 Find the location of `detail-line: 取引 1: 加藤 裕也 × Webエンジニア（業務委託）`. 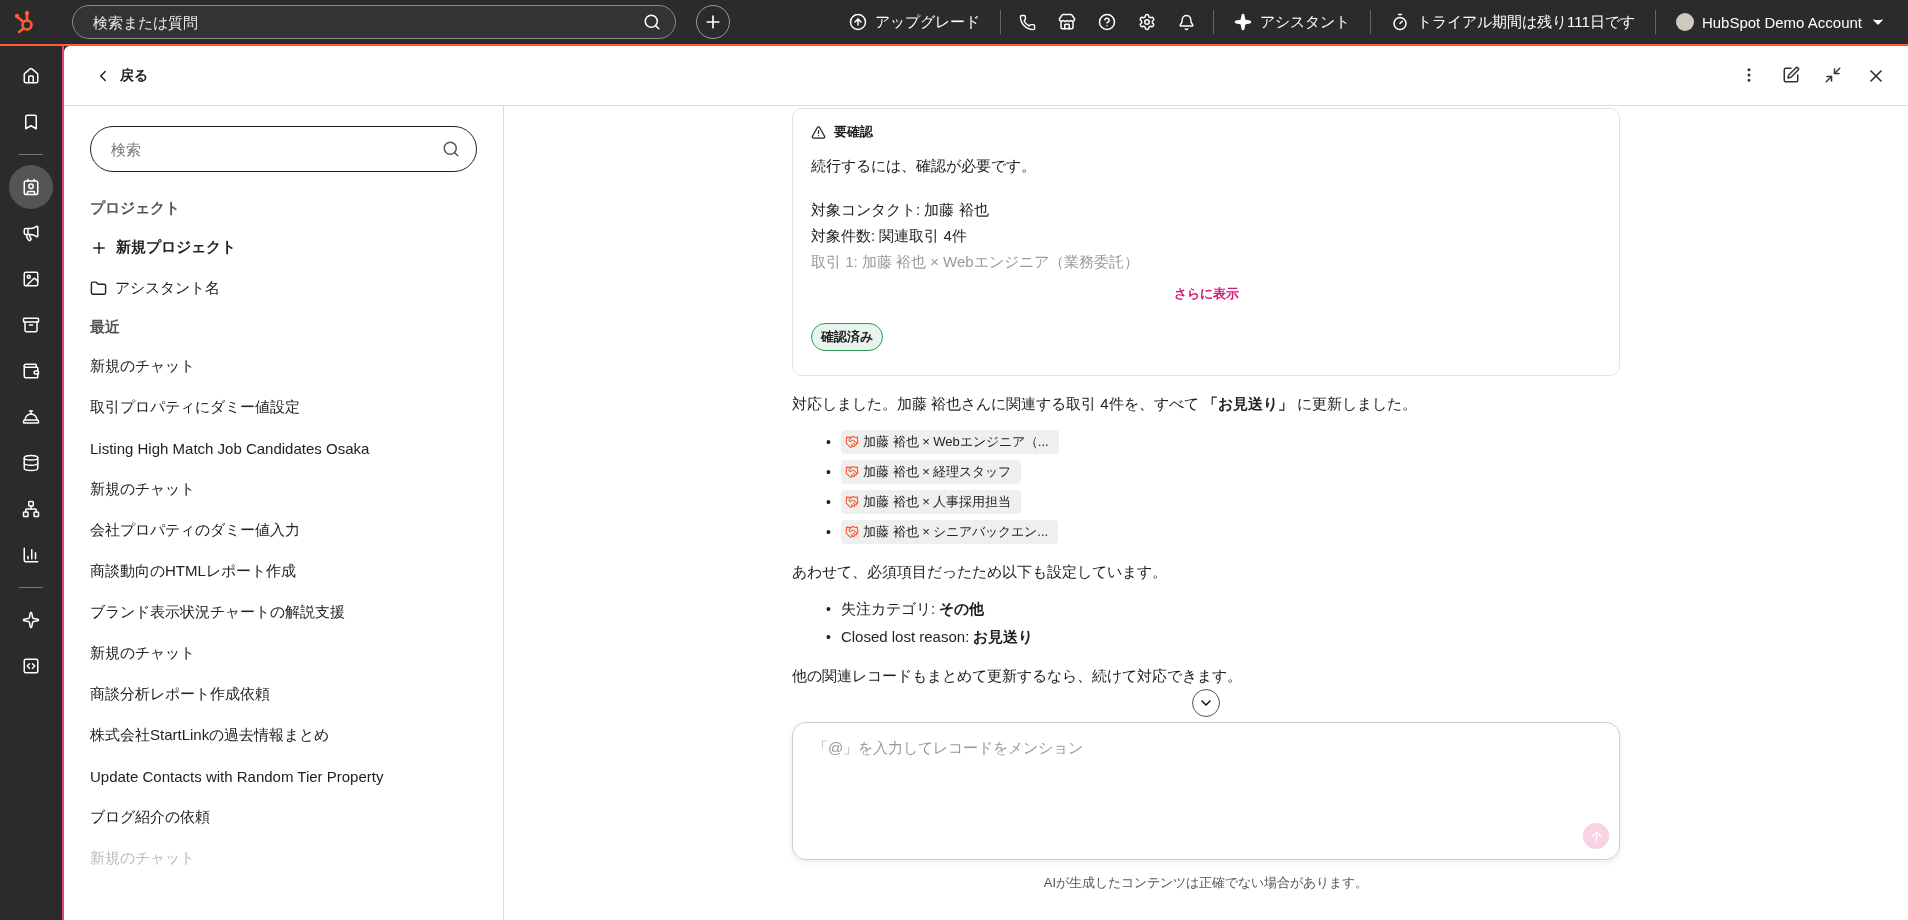

detail-line: 取引 1: 加藤 裕也 × Webエンジニア（業務委託） is located at coordinates (975, 262).